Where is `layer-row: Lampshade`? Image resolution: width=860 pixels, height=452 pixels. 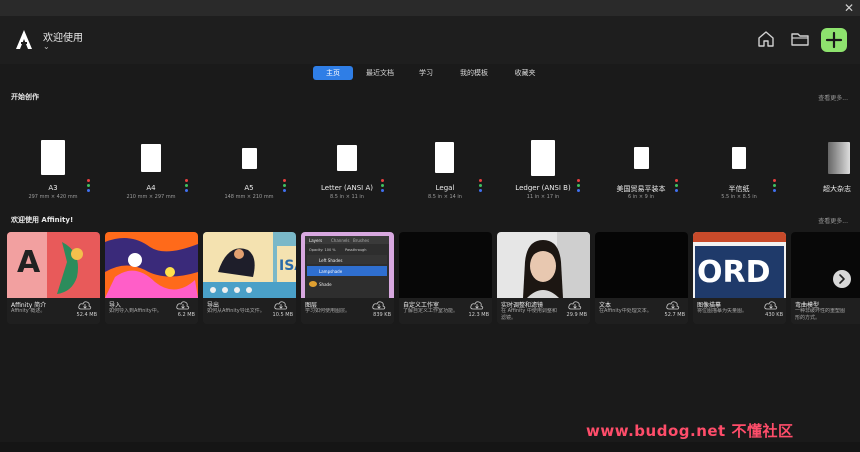
layer-row: Lampshade is located at coordinates (331, 271).